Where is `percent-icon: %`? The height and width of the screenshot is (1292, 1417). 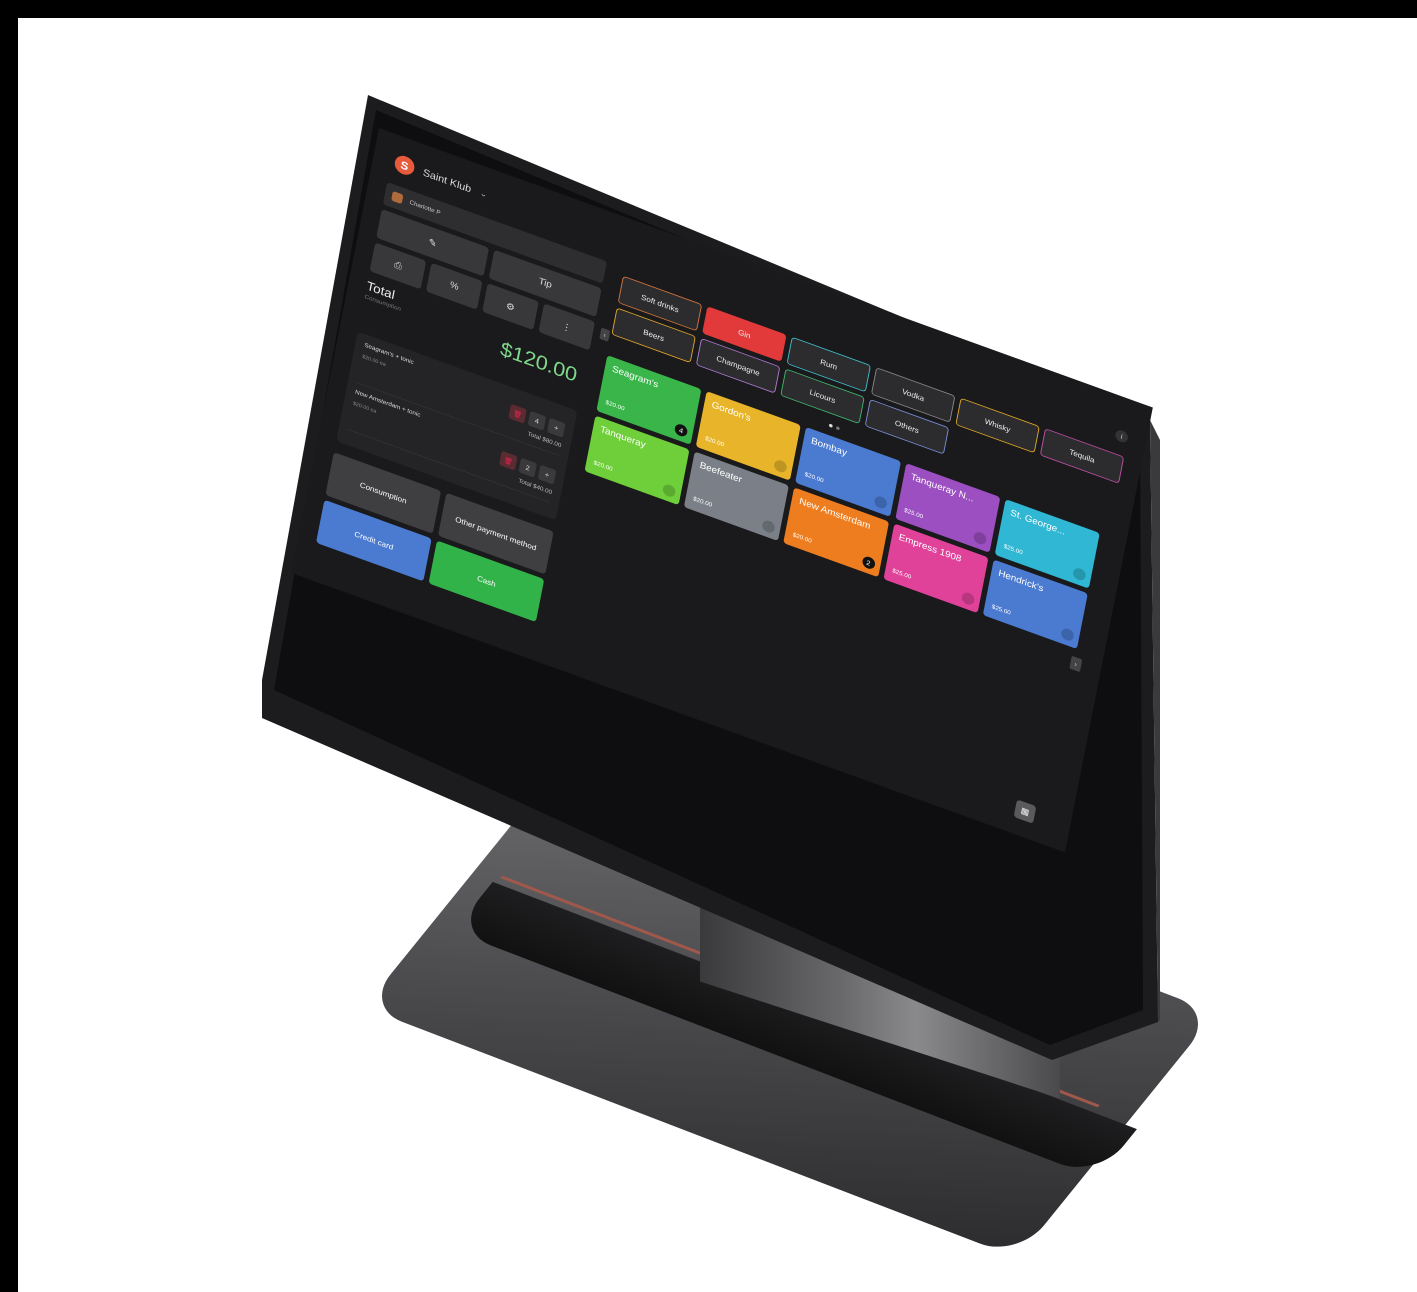 percent-icon: % is located at coordinates (454, 286).